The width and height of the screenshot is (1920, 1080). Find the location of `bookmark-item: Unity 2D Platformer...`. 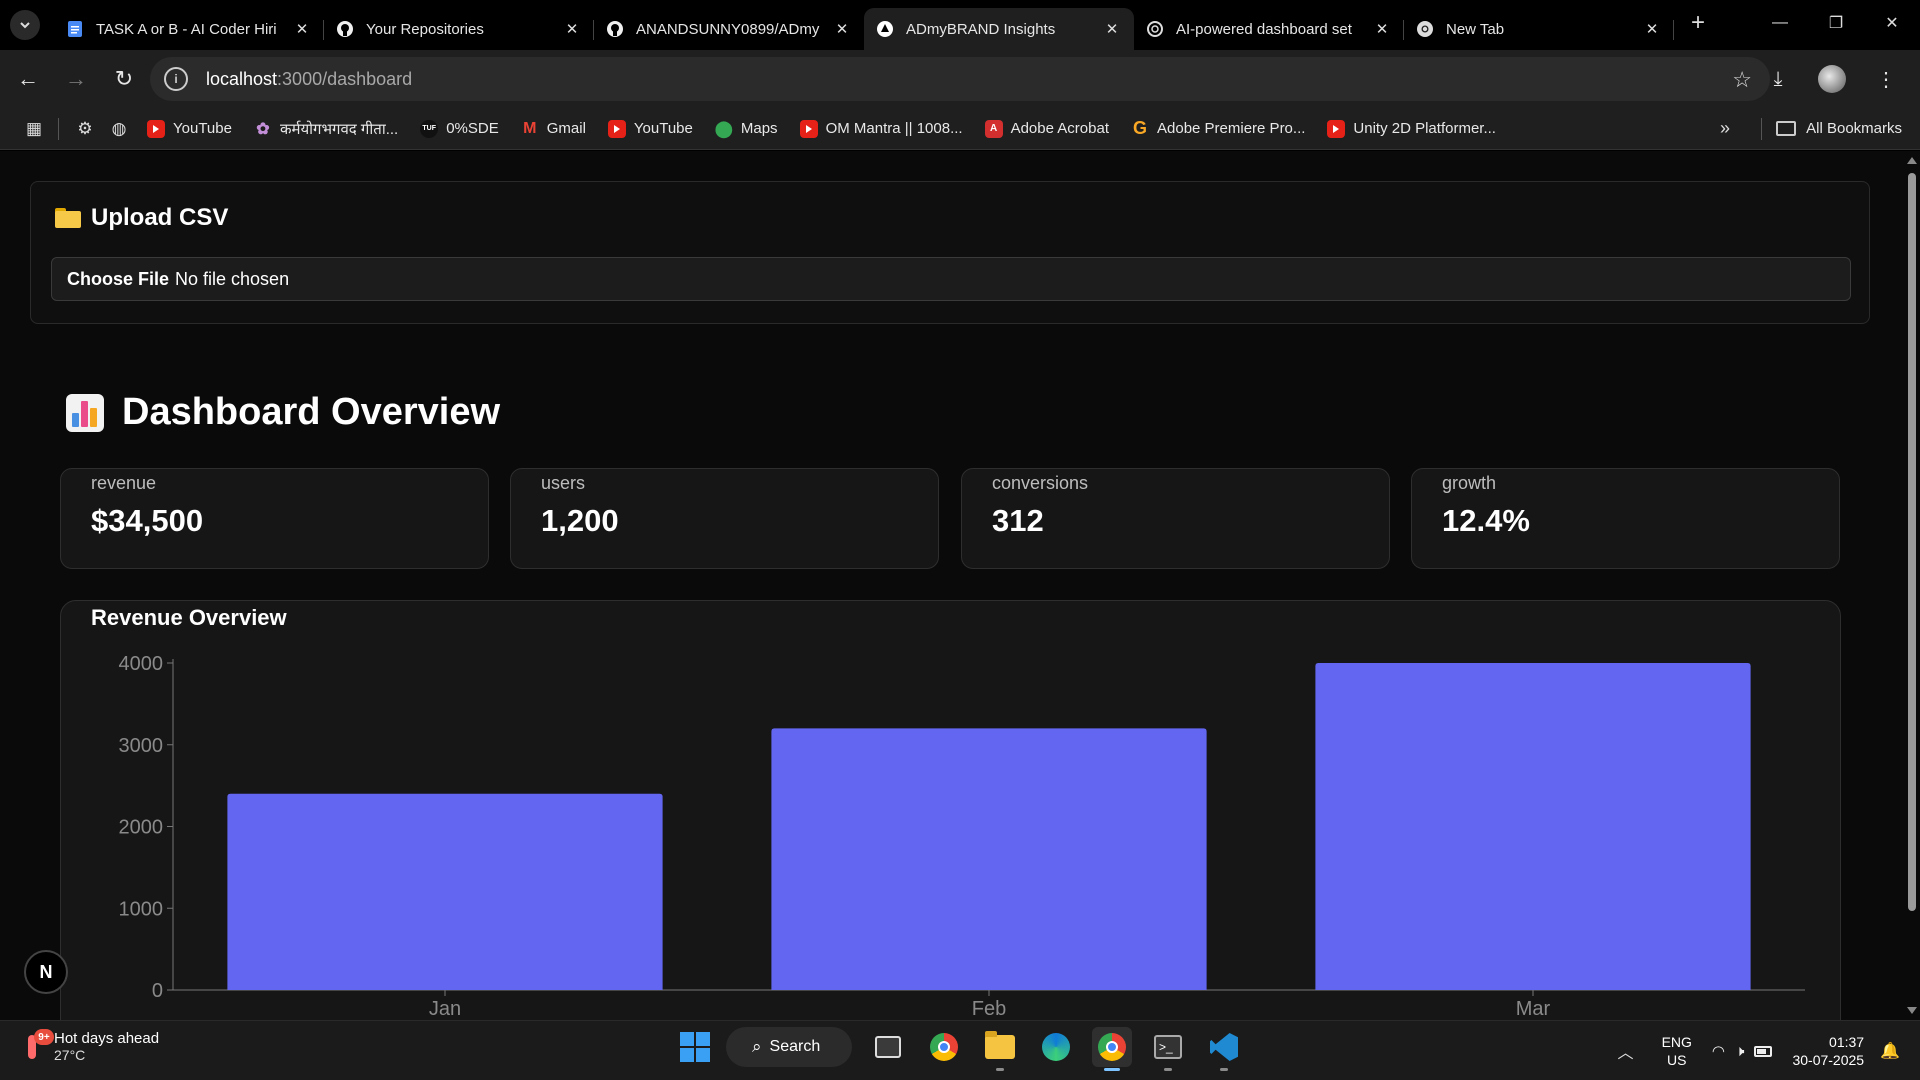

bookmark-item: Unity 2D Platformer... is located at coordinates (1411, 128).